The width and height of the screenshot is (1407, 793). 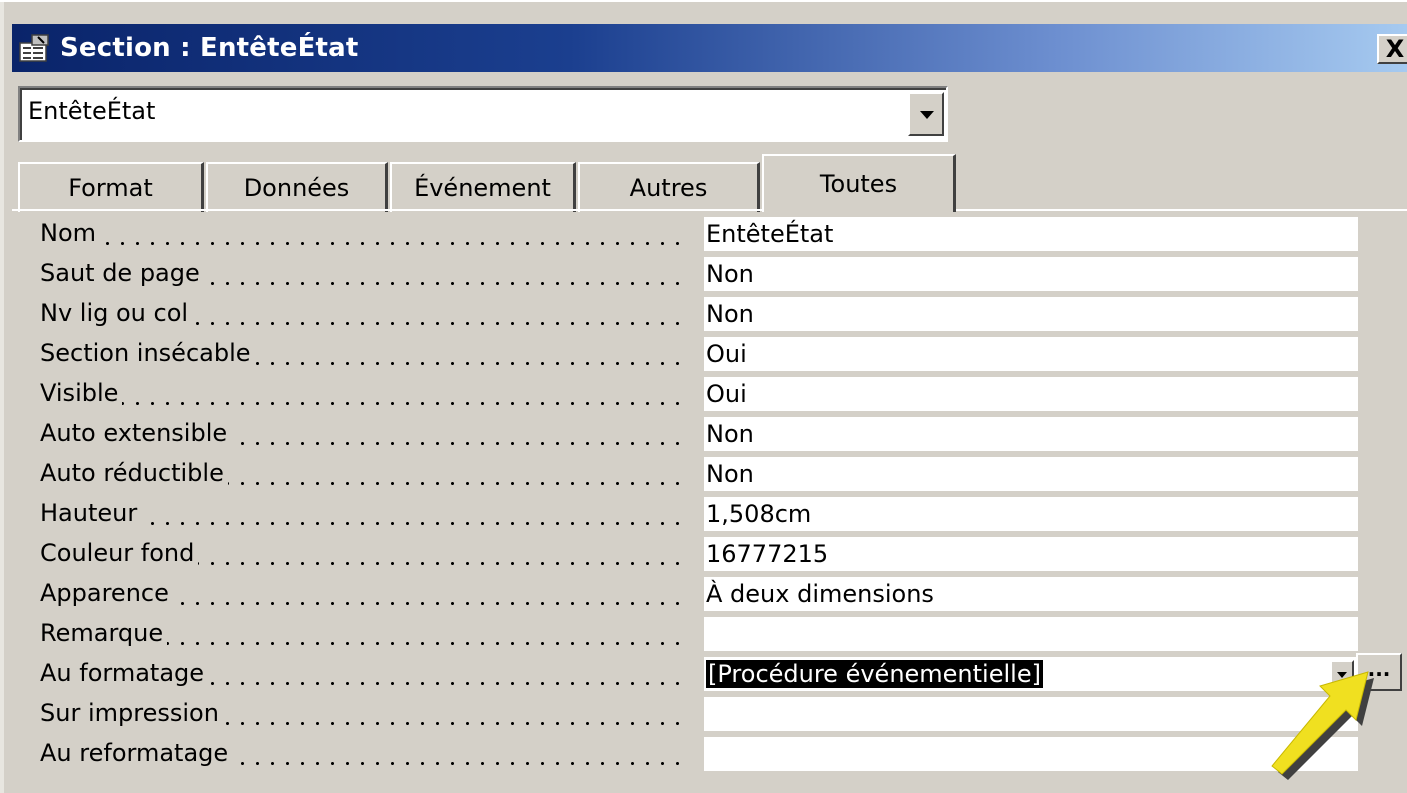 I want to click on property-label: Au reformatage, so click(x=136, y=753).